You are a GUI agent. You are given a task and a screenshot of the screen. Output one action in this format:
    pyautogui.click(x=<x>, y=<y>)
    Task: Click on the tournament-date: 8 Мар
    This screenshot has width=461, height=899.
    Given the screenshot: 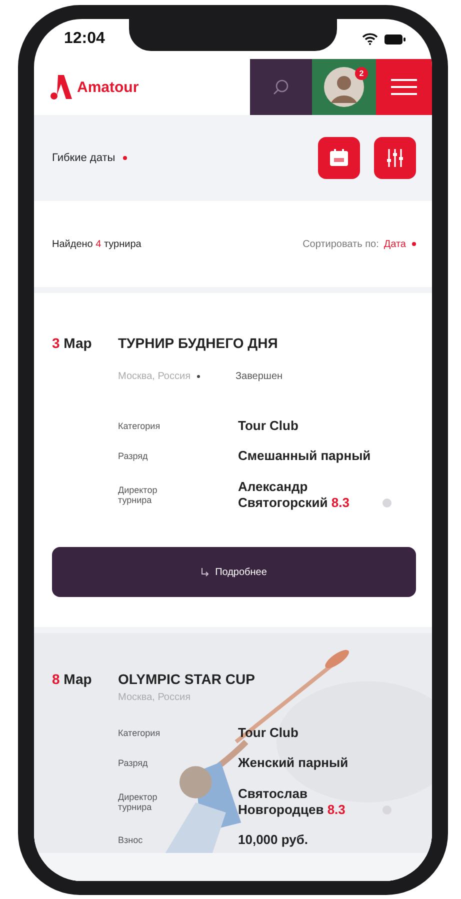 What is the action you would take?
    pyautogui.click(x=72, y=680)
    